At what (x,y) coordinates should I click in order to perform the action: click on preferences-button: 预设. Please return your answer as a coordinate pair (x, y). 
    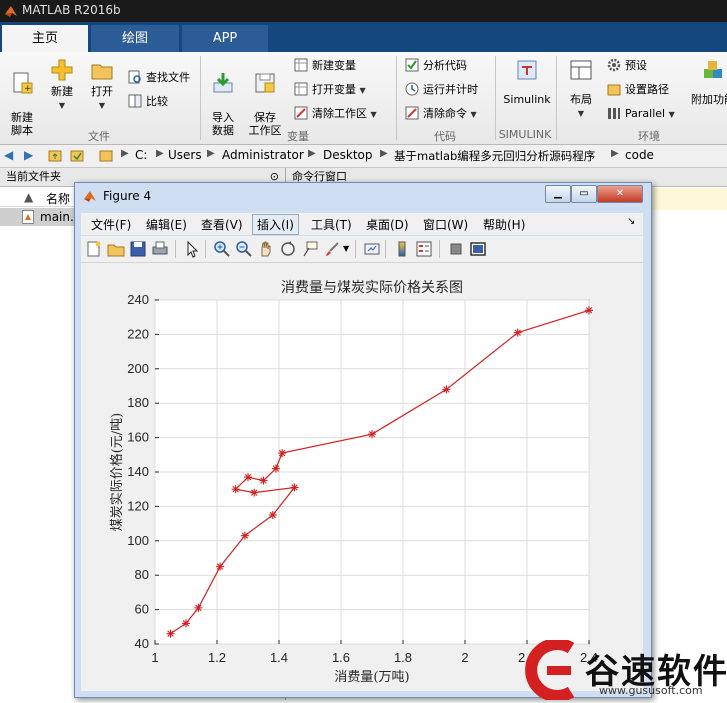
    Looking at the image, I should click on (627, 66).